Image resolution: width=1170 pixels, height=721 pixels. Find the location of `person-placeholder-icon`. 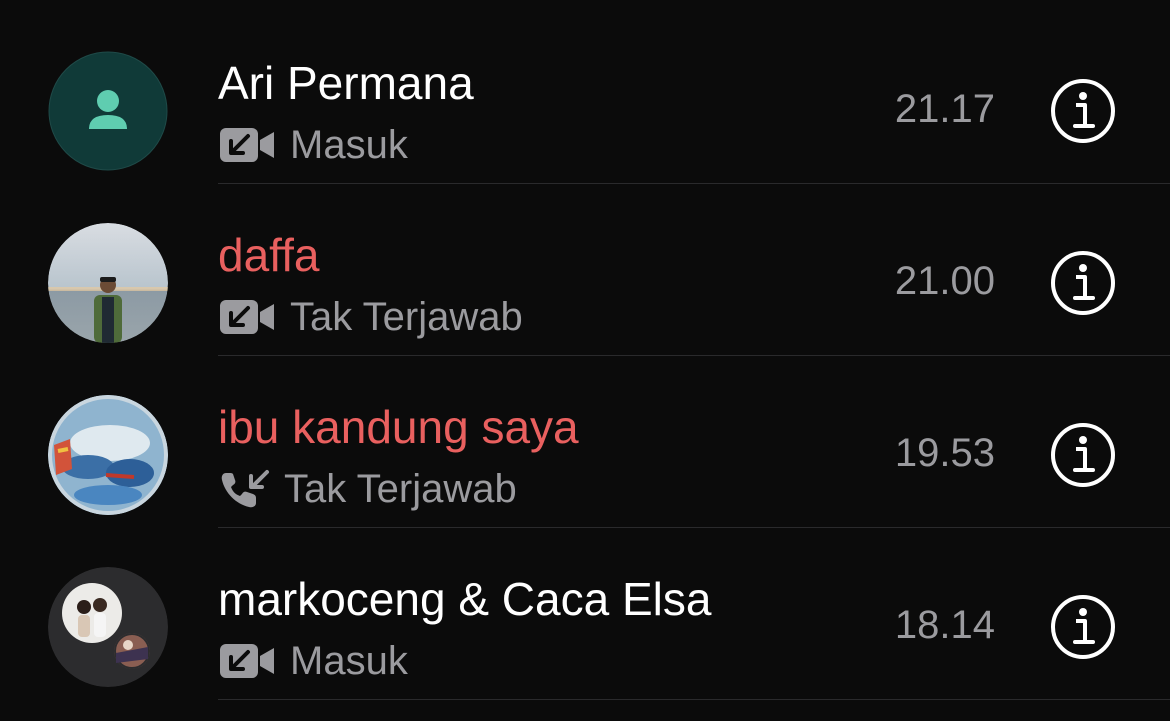

person-placeholder-icon is located at coordinates (108, 111).